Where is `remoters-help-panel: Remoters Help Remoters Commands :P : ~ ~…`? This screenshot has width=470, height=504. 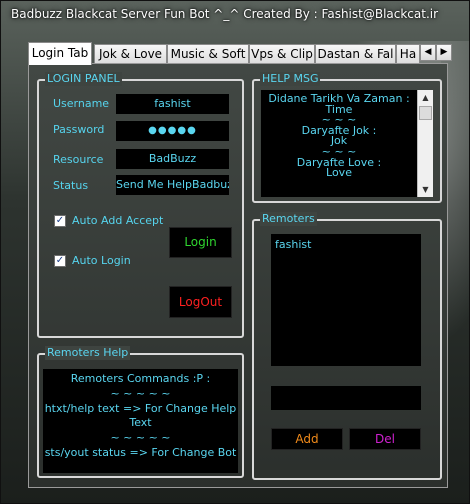 remoters-help-panel: Remoters Help Remoters Commands :P : ~ ~… is located at coordinates (140, 412).